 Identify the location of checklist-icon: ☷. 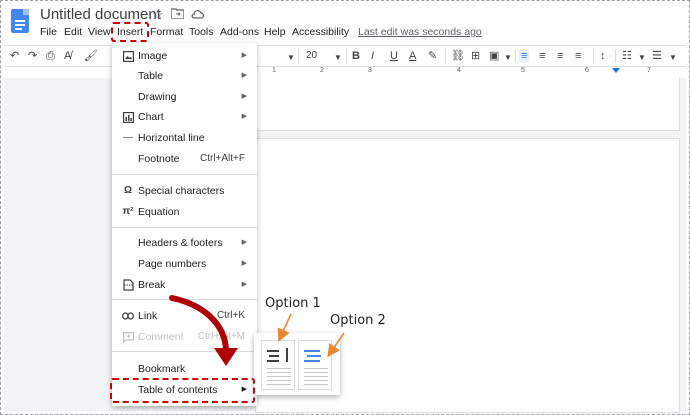
(627, 56).